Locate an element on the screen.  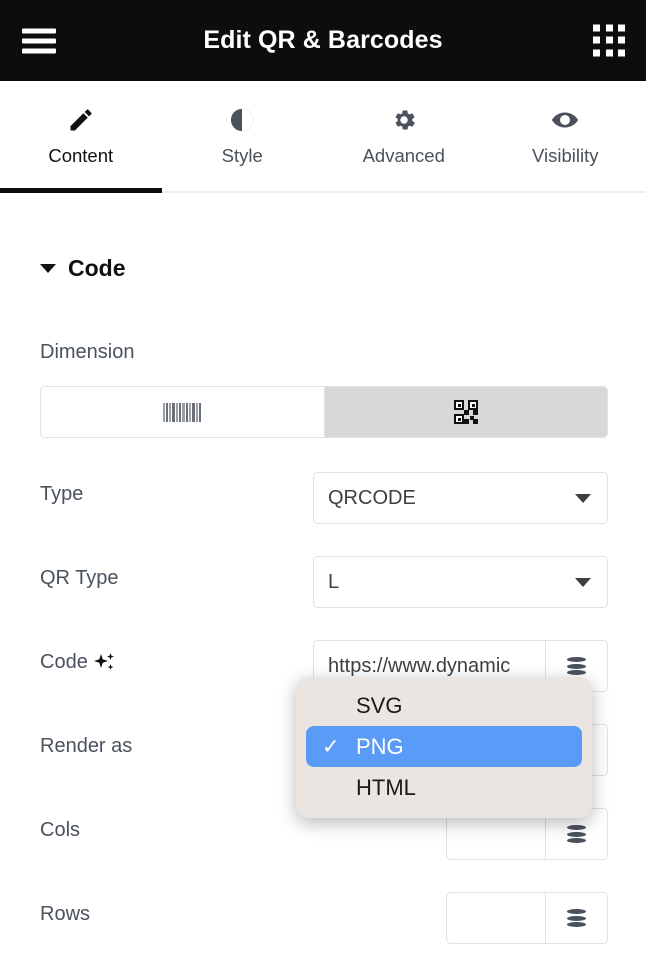
tab-bar: Content Style Advanced Visibility is located at coordinates (323, 137).